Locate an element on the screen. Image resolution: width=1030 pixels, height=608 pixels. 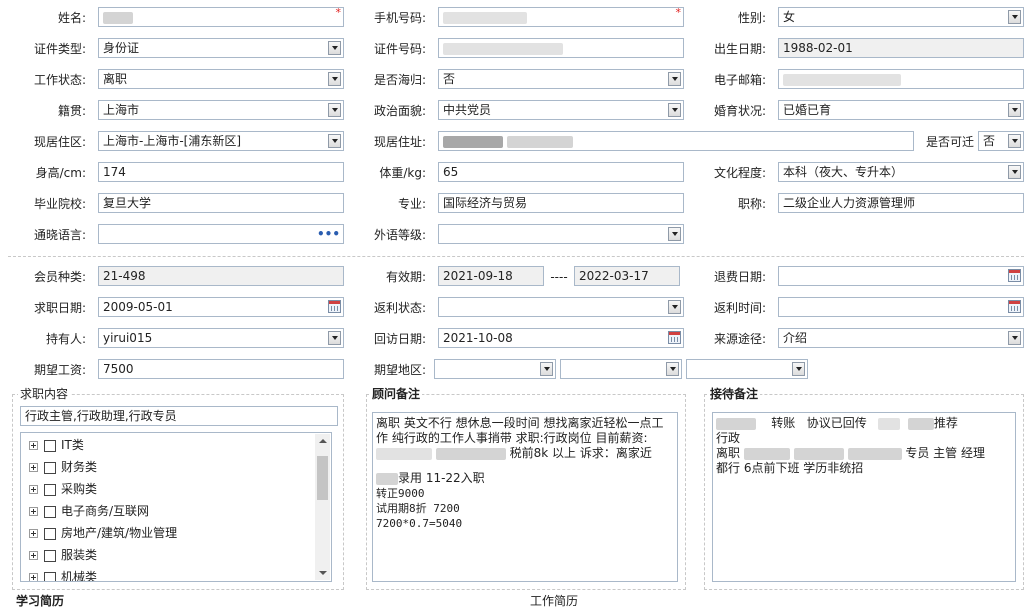
phone-label: 手机号码: is located at coordinates (399, 18).